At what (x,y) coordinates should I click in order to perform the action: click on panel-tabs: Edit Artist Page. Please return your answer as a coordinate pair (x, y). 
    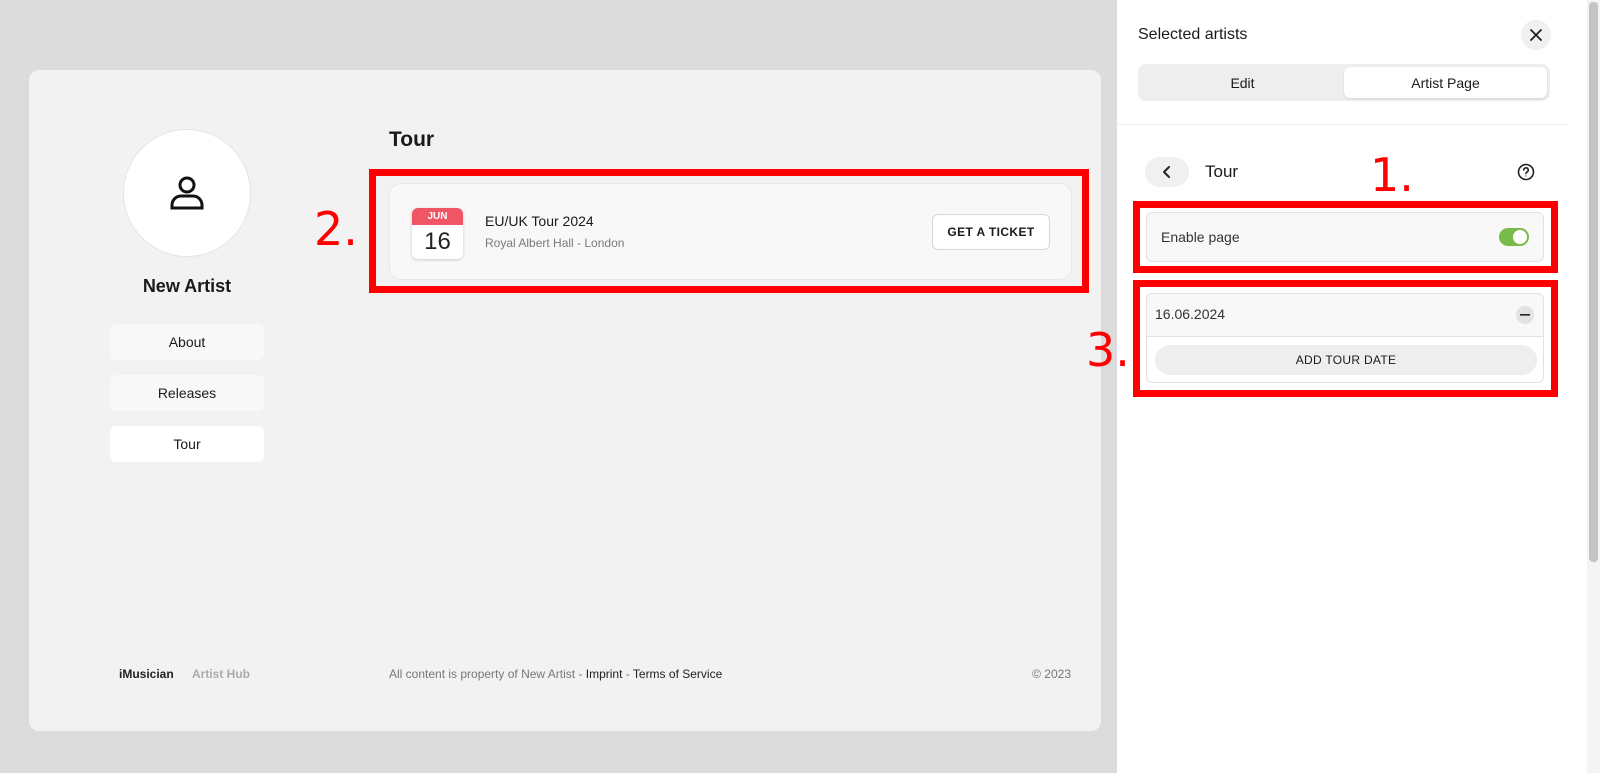
    Looking at the image, I should click on (1344, 82).